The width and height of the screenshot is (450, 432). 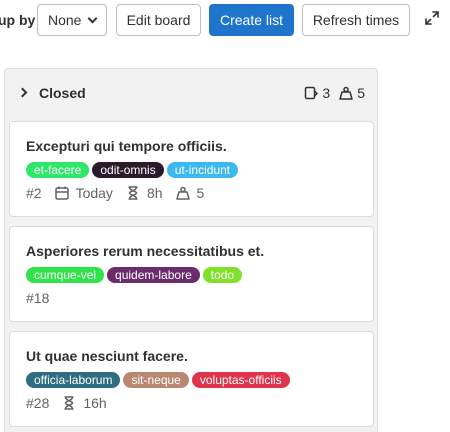 What do you see at coordinates (18, 20) in the screenshot?
I see `group-by-label: up by` at bounding box center [18, 20].